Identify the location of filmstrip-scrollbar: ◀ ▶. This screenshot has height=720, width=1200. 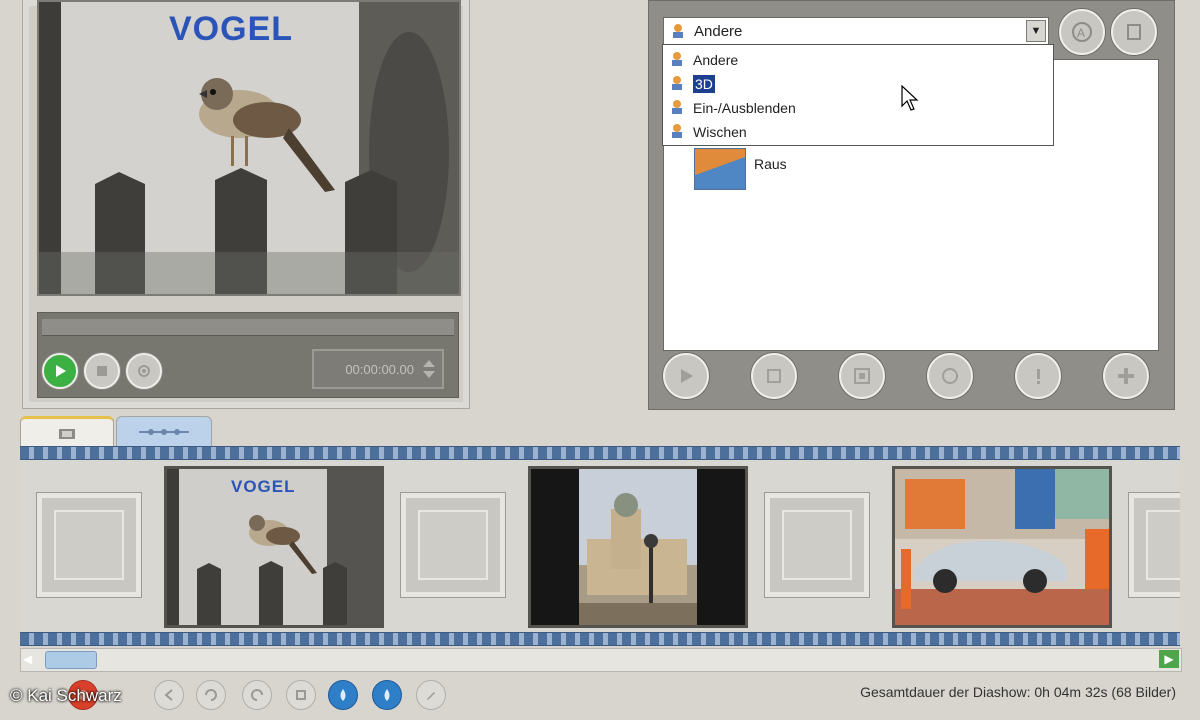
(601, 660).